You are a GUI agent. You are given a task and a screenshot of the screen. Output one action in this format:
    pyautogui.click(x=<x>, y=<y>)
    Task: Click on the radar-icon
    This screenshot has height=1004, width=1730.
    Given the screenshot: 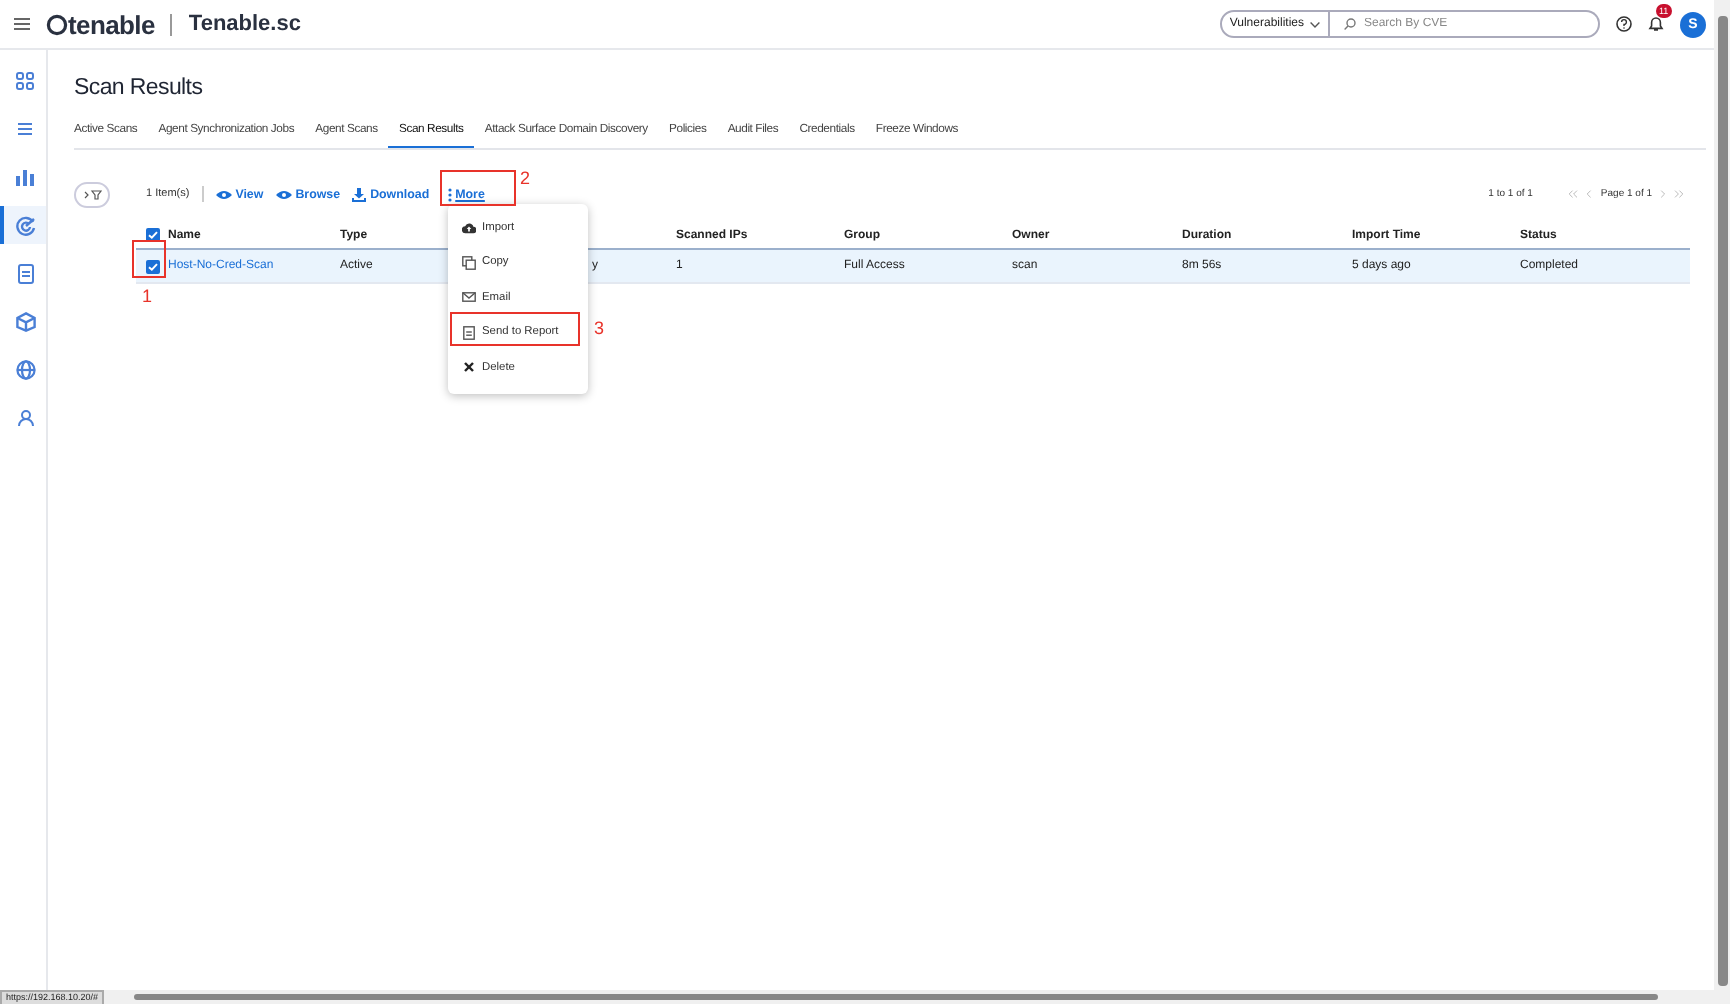 What is the action you would take?
    pyautogui.click(x=25, y=225)
    